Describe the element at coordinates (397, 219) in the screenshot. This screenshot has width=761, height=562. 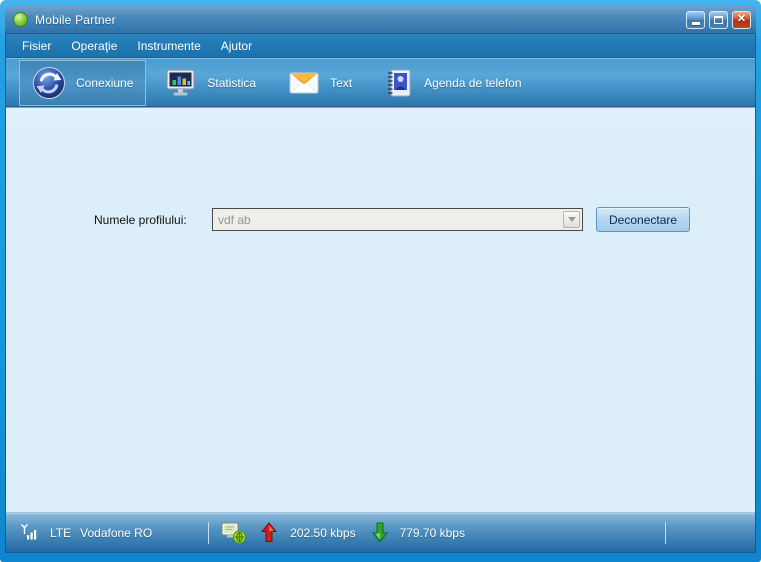
I see `profile-name-combobox: vdf ab` at that location.